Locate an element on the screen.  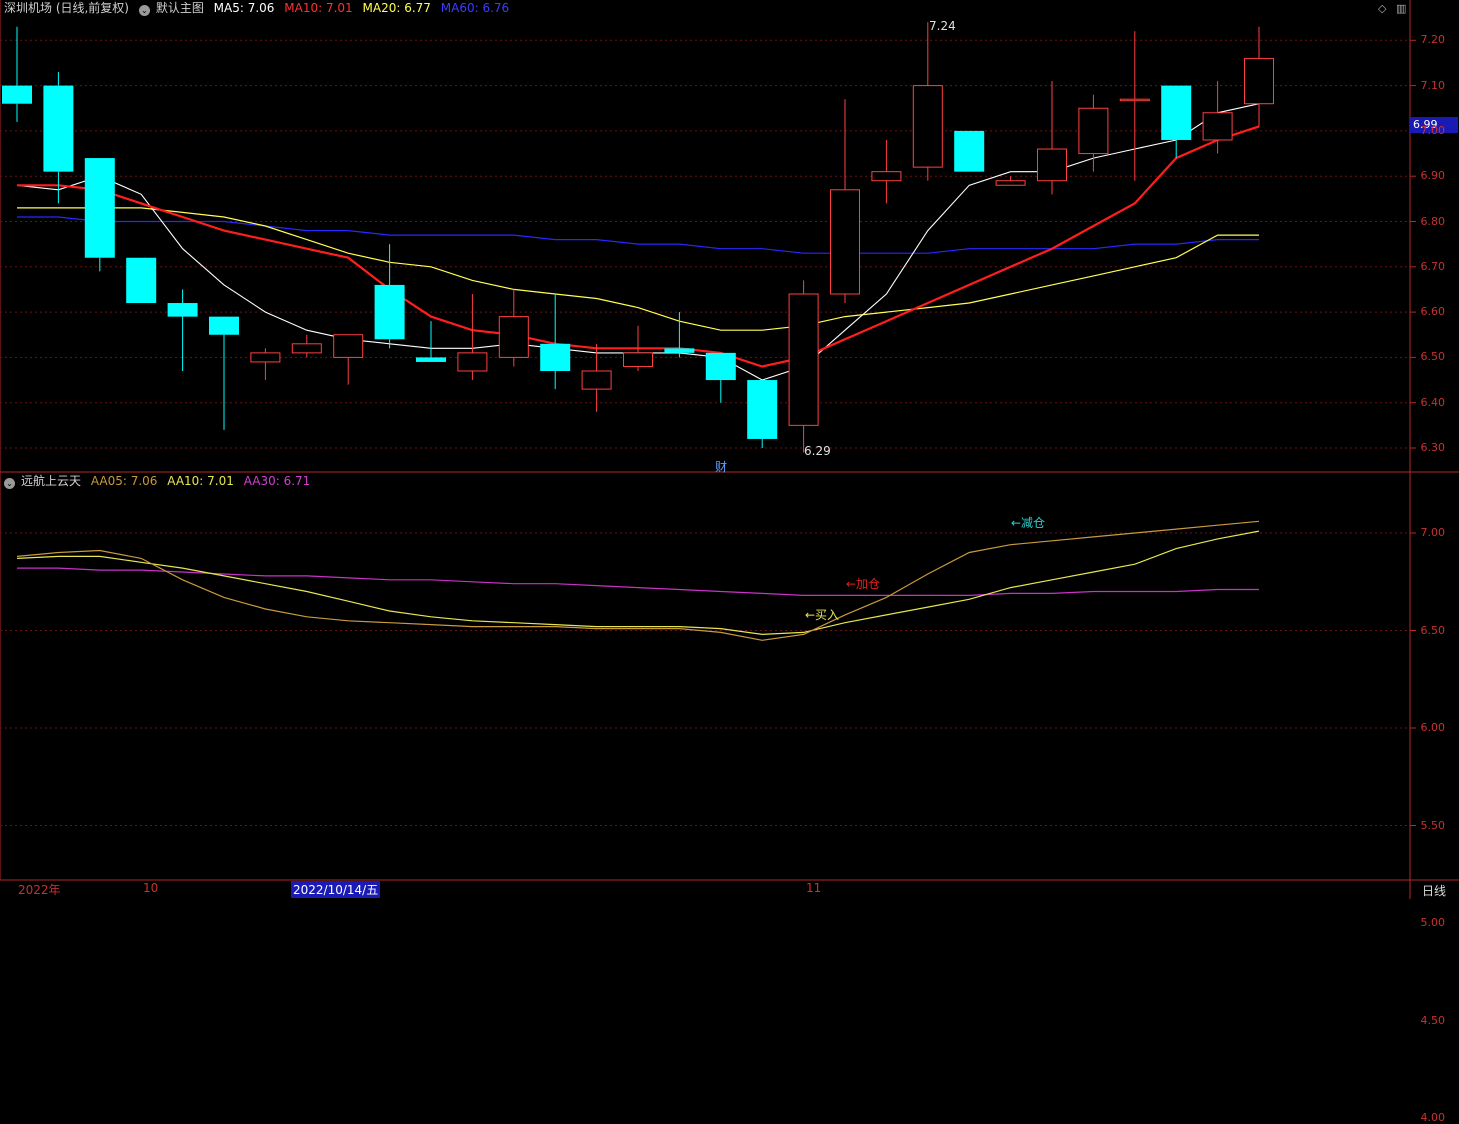
ma20-value: MA20: 6.77 is located at coordinates (396, 8).